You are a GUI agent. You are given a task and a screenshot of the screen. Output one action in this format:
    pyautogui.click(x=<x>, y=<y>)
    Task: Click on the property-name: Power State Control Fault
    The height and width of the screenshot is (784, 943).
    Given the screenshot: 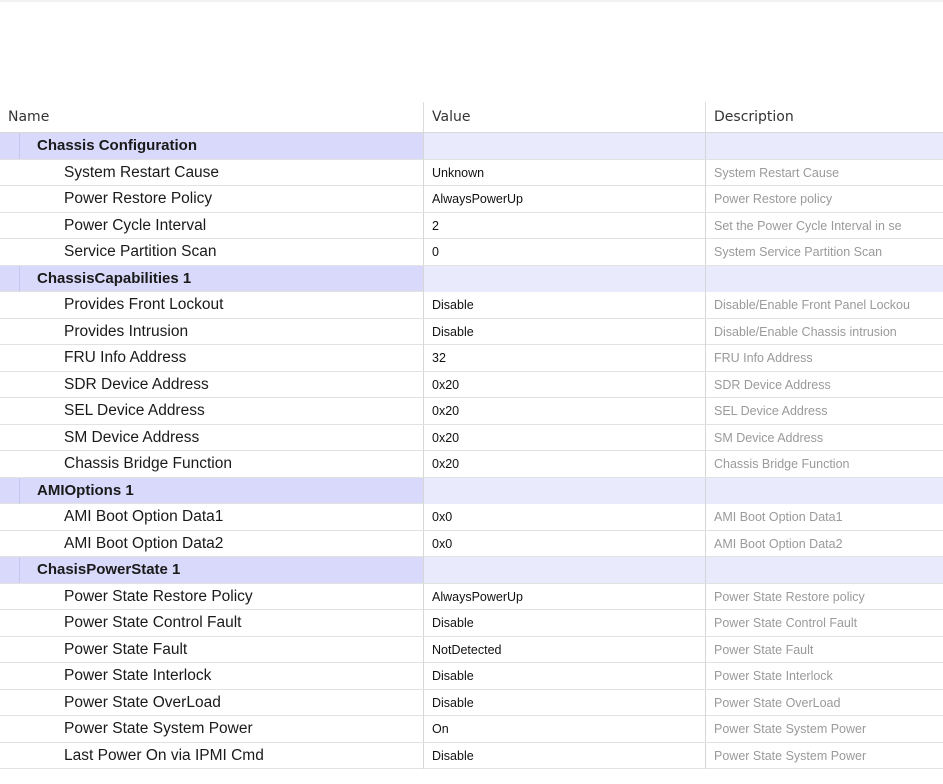 What is the action you would take?
    pyautogui.click(x=212, y=623)
    